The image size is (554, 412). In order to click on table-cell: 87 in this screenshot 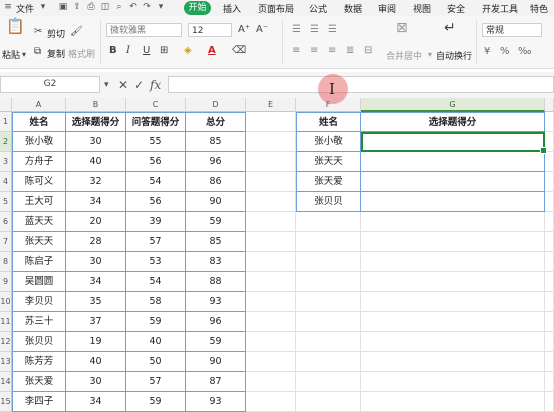, I will do `click(216, 382)`.